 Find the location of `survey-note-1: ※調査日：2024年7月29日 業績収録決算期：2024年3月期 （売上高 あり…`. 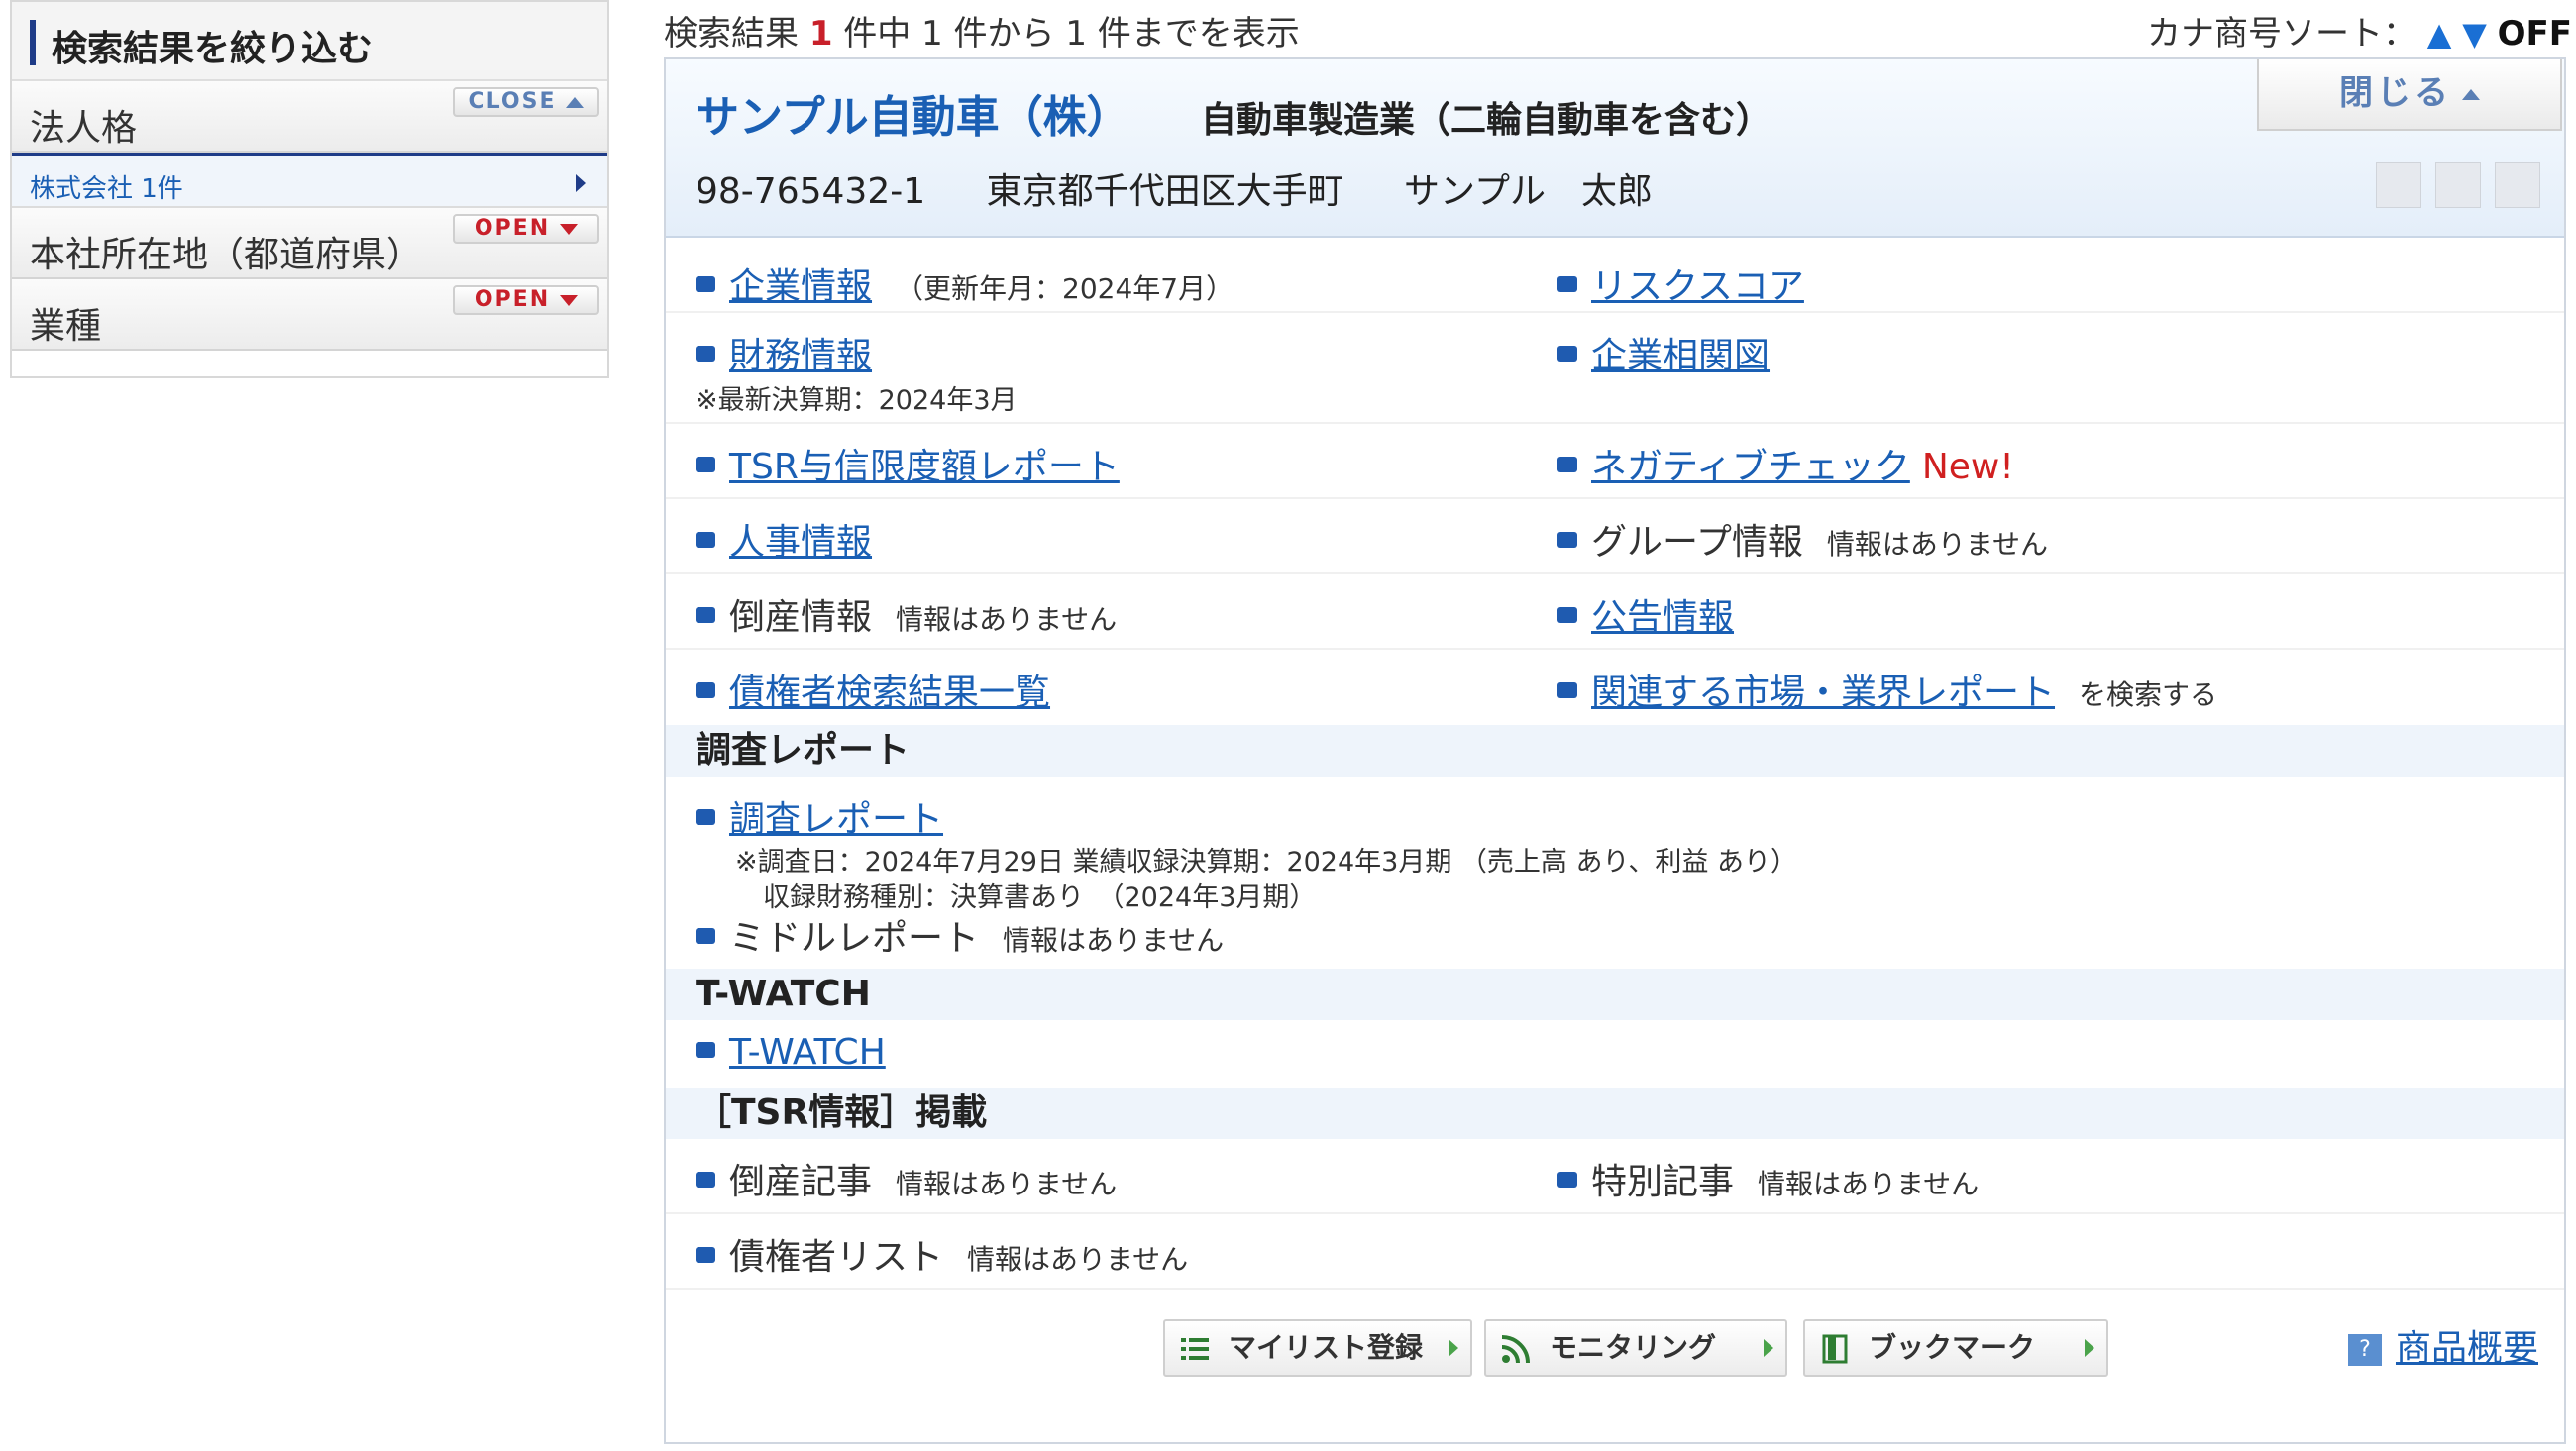

survey-note-1: ※調査日：2024年7月29日 業績収録決算期：2024年3月期 （売上高 あり… is located at coordinates (1266, 862).